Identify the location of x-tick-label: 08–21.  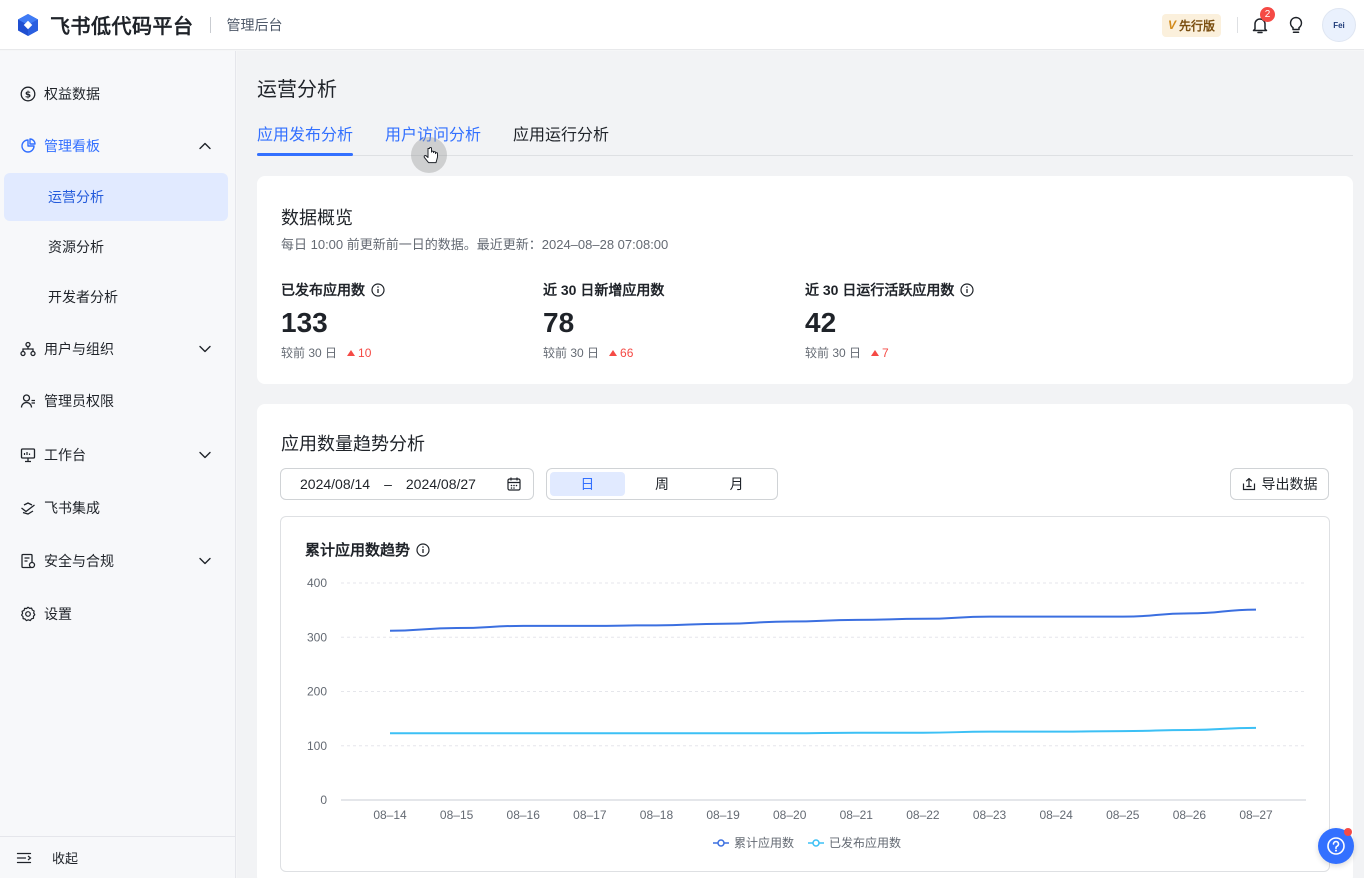
(857, 815).